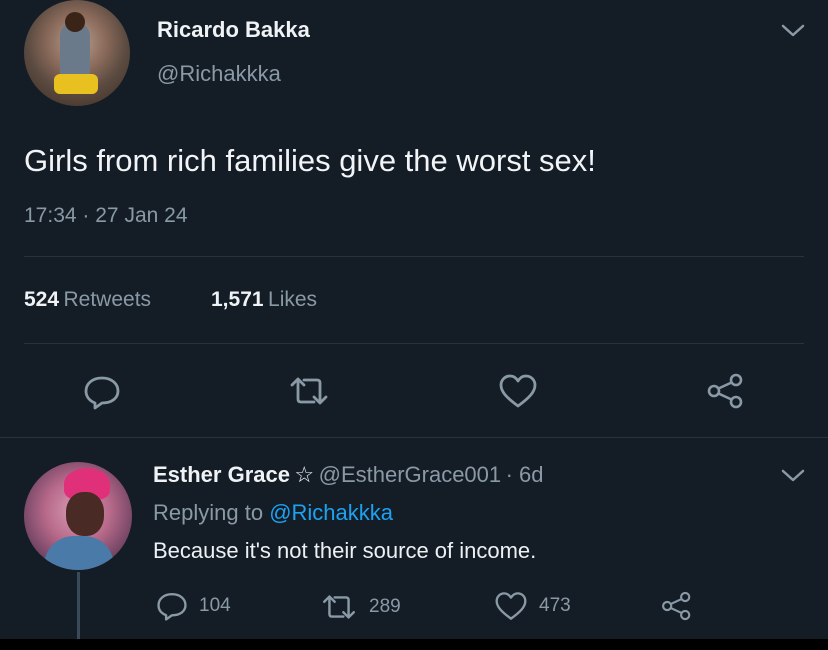 The image size is (828, 650). What do you see at coordinates (331, 512) in the screenshot?
I see `replying-to-handle: @Richakkka` at bounding box center [331, 512].